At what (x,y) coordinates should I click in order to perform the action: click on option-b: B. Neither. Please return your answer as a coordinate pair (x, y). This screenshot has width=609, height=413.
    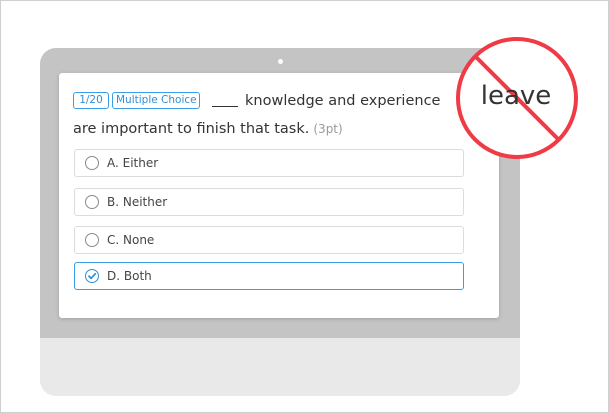
    Looking at the image, I should click on (269, 202).